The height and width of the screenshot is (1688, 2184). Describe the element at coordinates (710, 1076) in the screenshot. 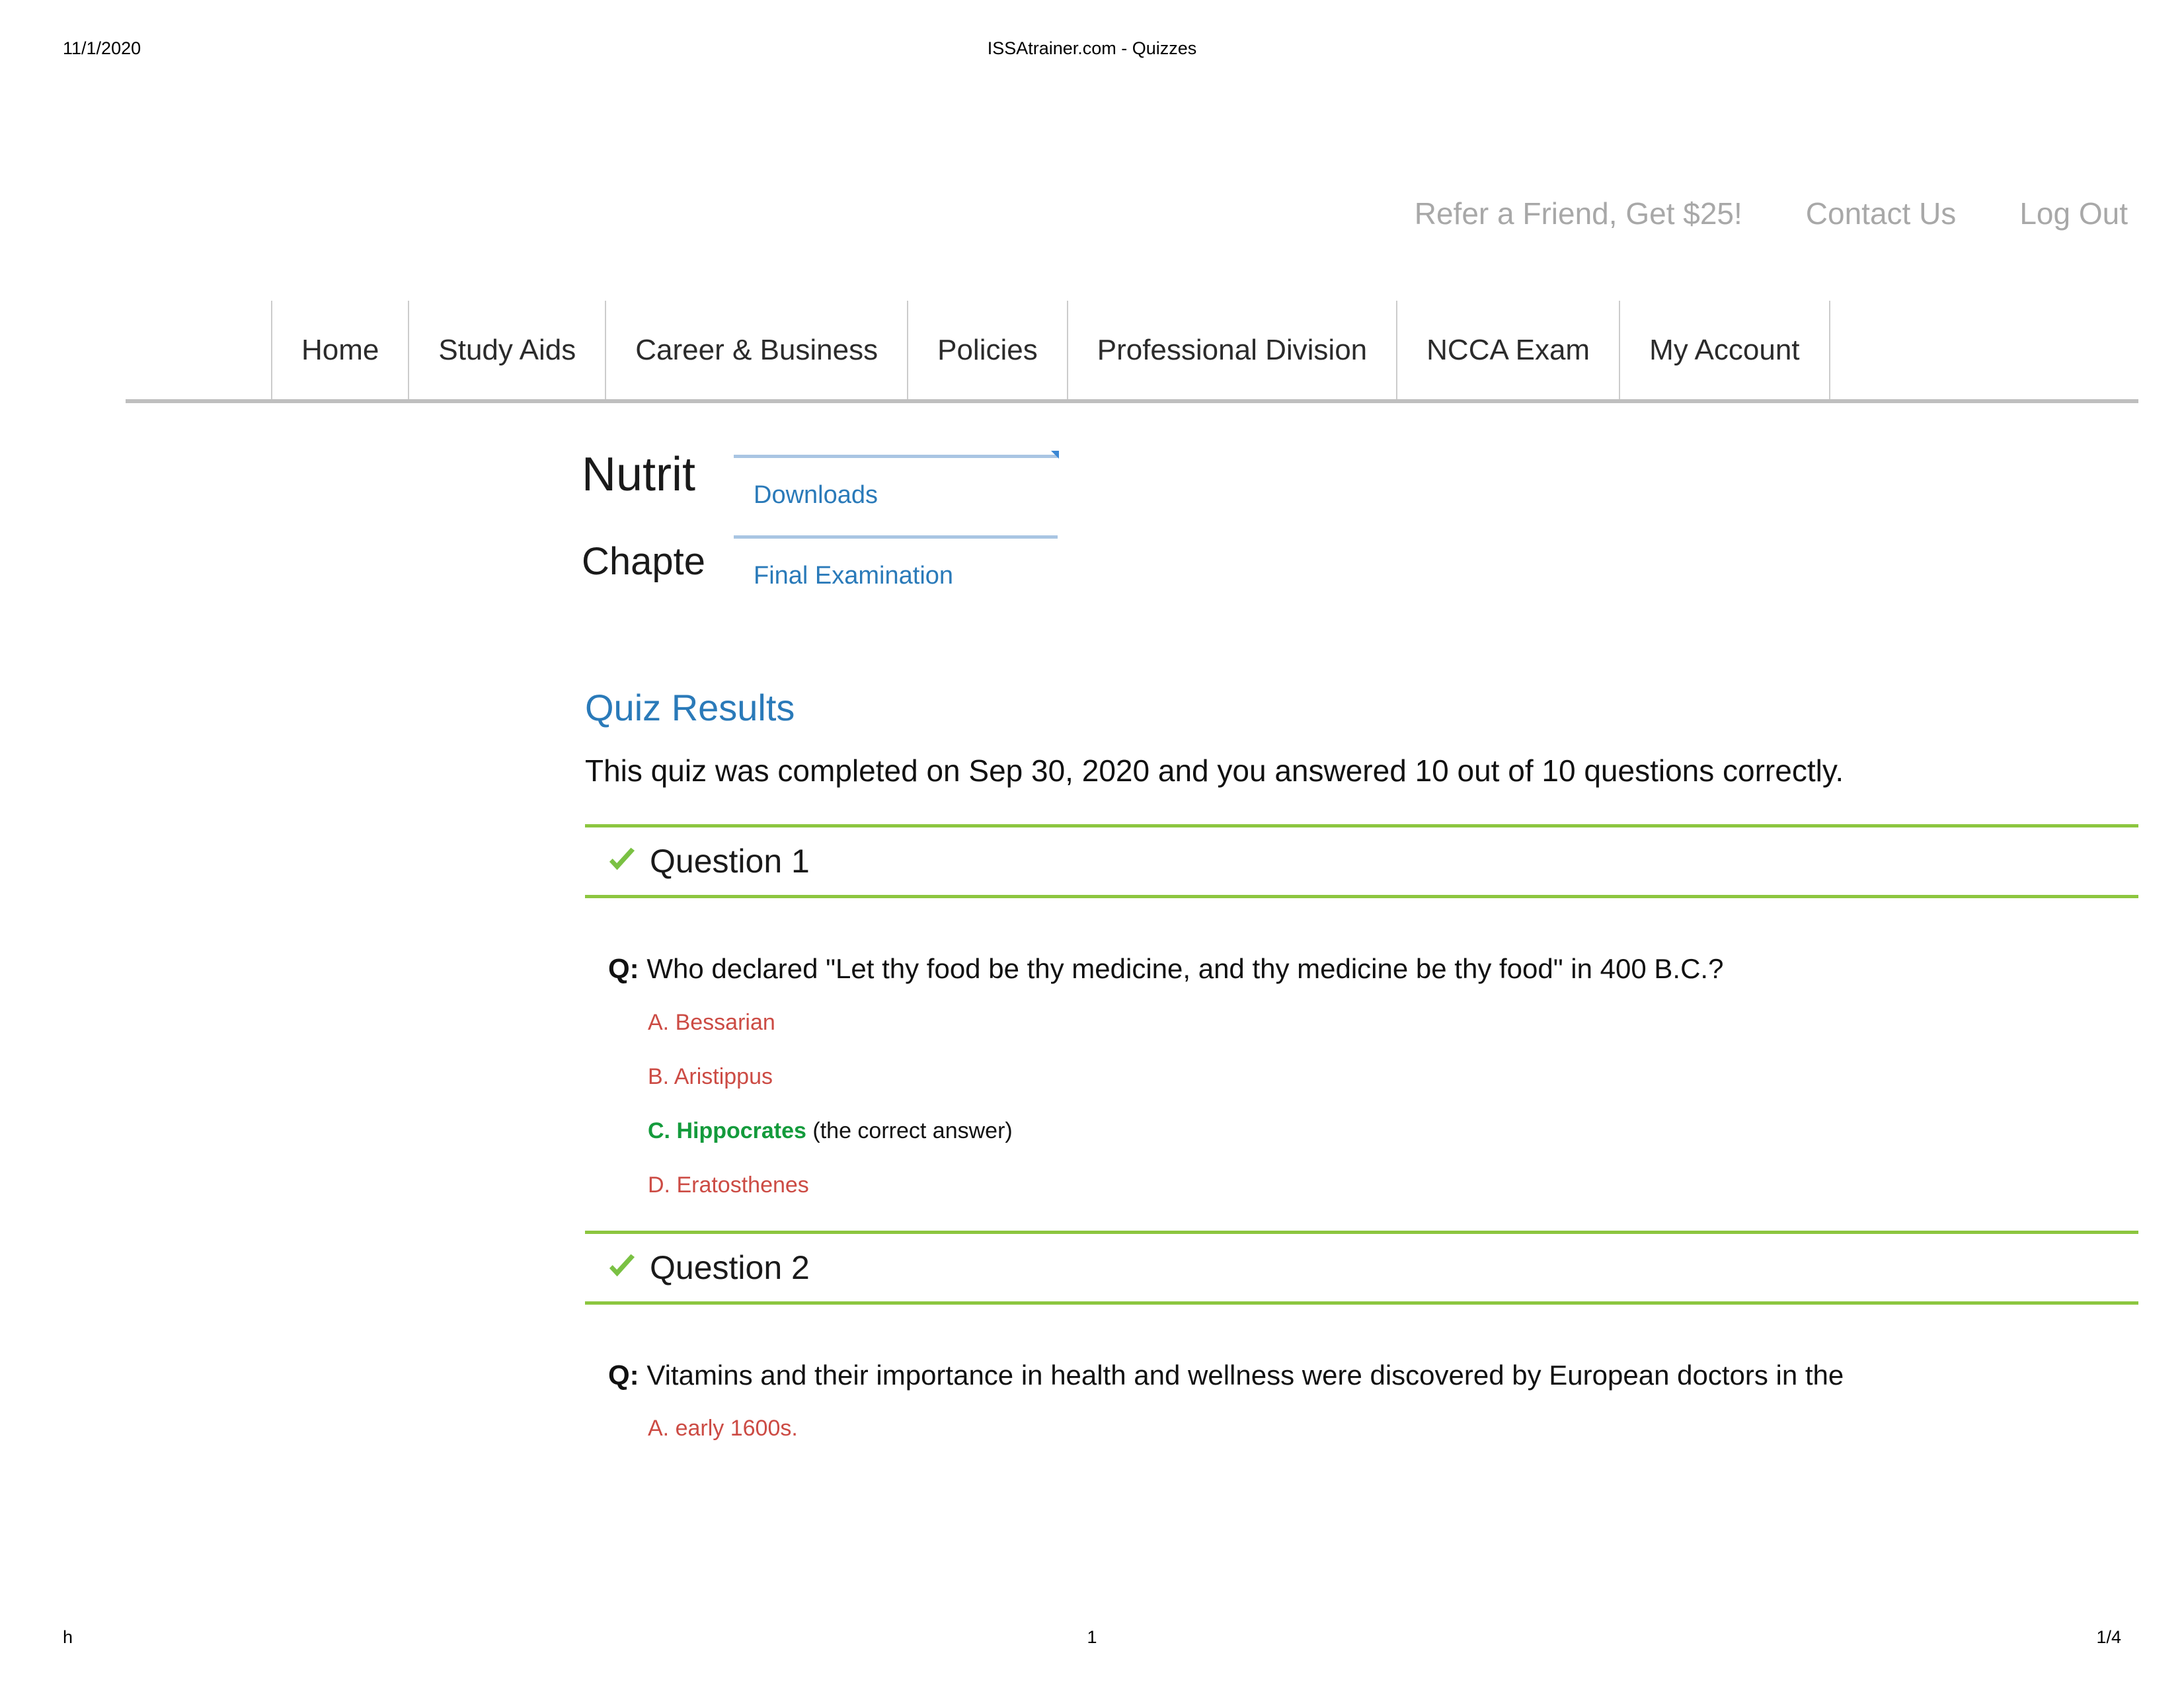

I see `answer-option: B. Aristippus` at that location.